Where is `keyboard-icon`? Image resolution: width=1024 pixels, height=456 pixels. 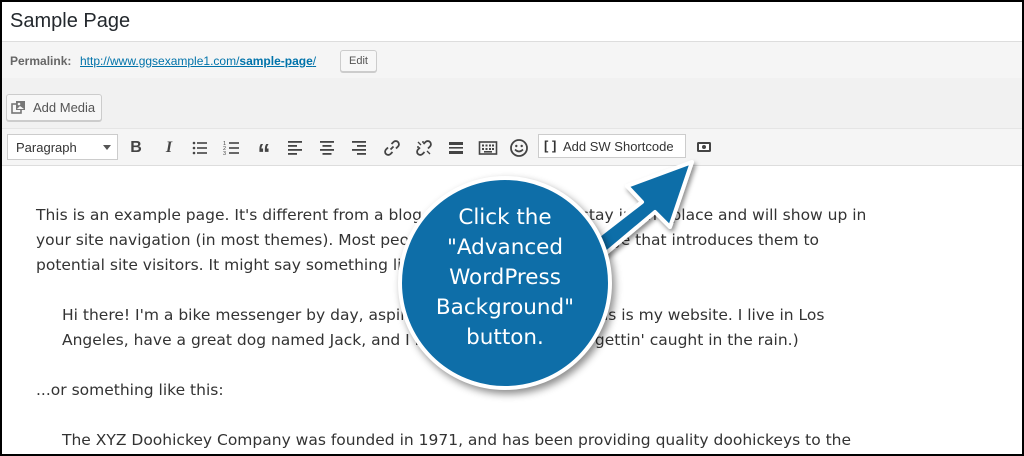 keyboard-icon is located at coordinates (488, 148).